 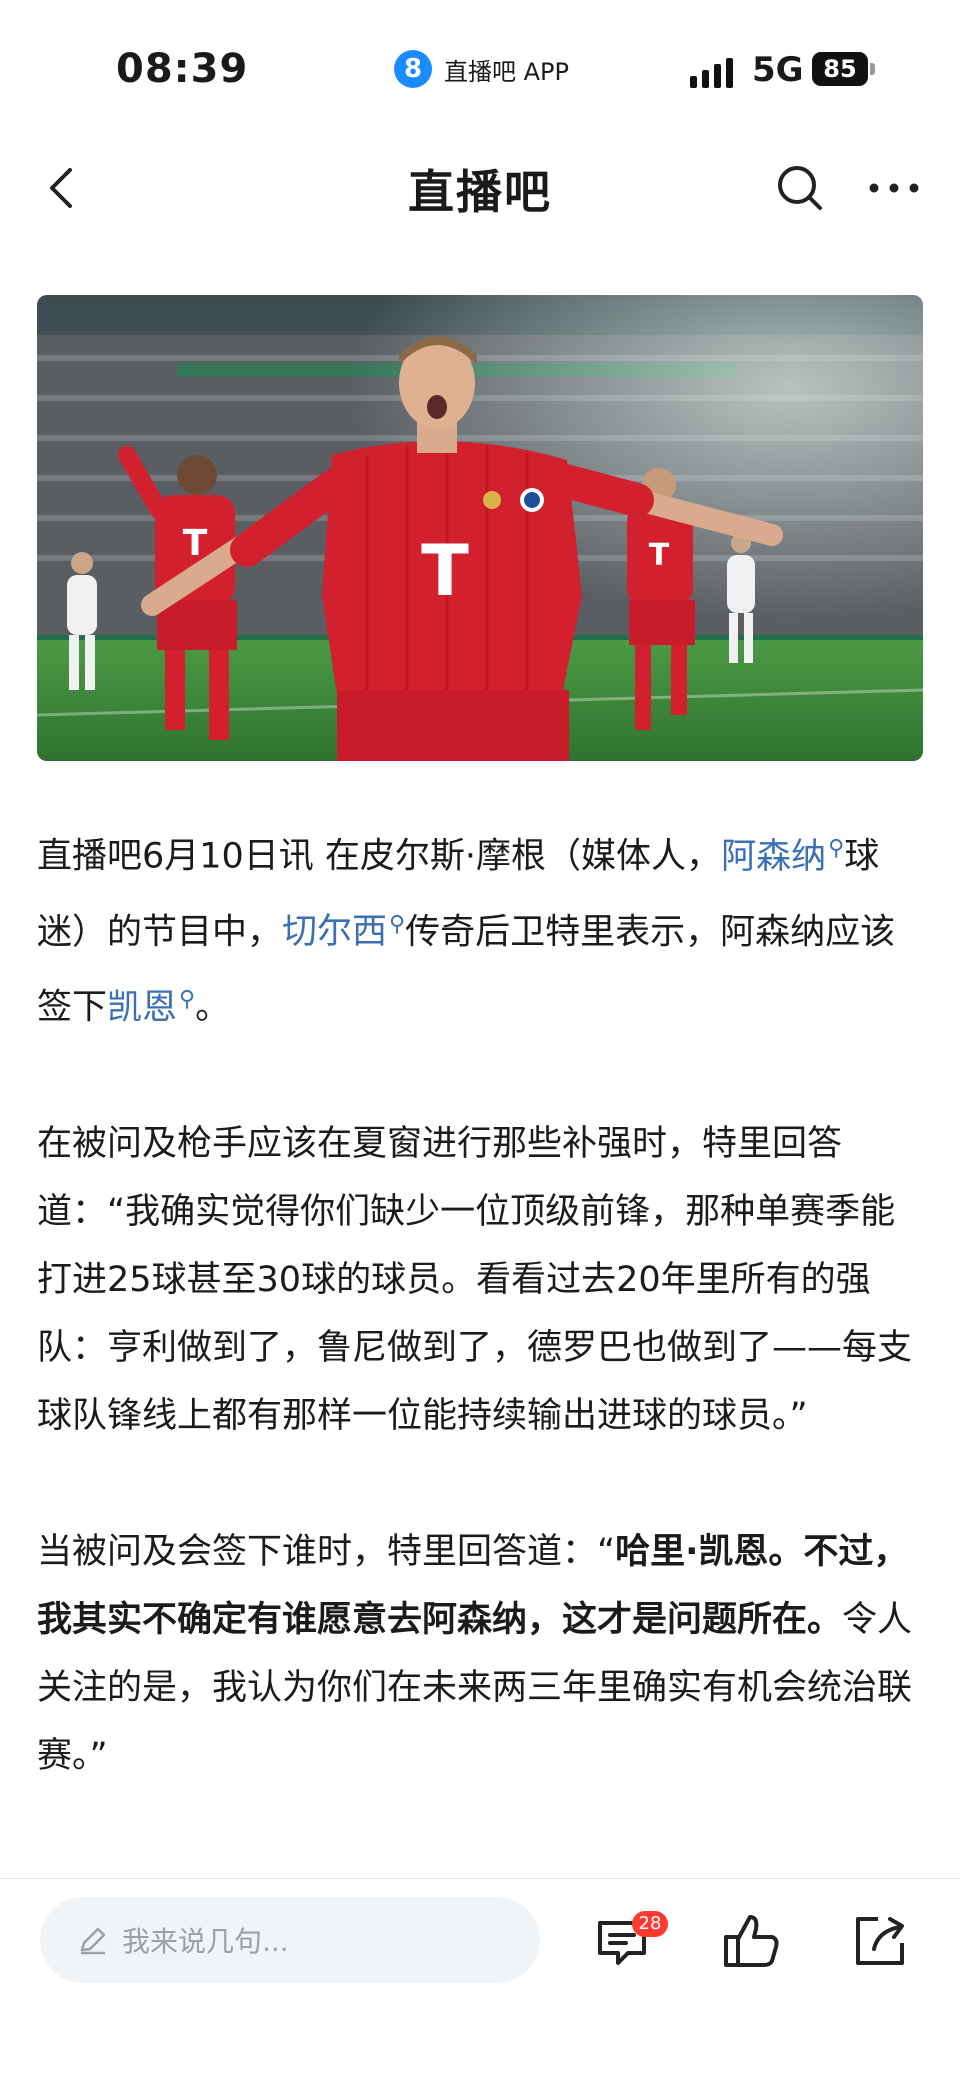 I want to click on app-name: 直播吧 APP, so click(x=506, y=71).